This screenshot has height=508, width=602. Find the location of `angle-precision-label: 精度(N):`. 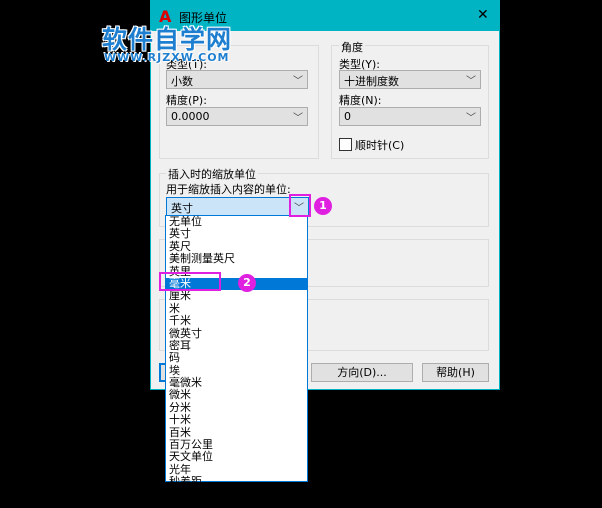

angle-precision-label: 精度(N): is located at coordinates (360, 100).